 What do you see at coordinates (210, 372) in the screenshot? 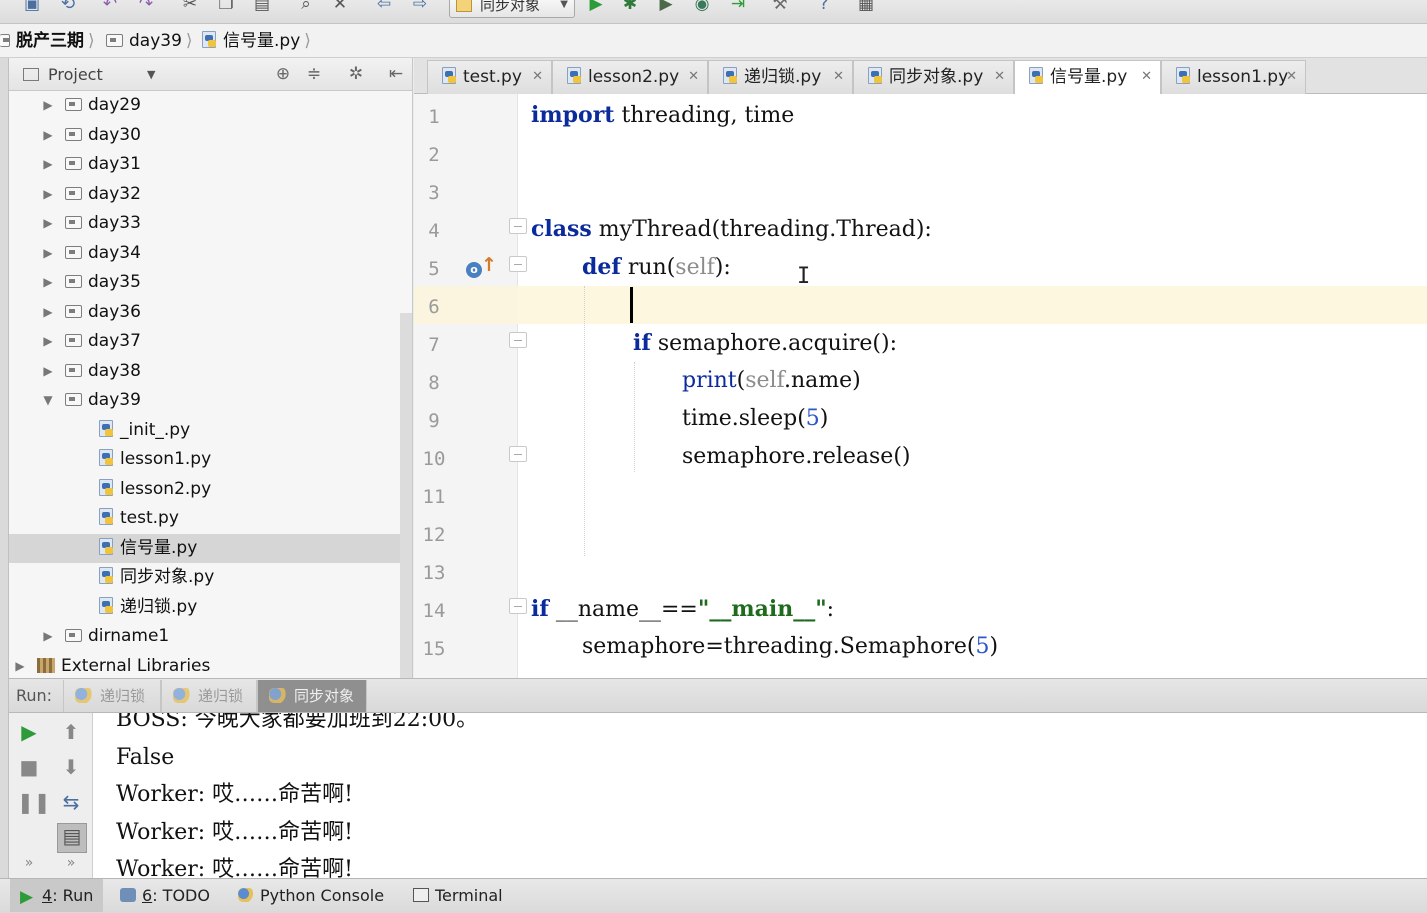
I see `tree-folder-item: ▶ day38` at bounding box center [210, 372].